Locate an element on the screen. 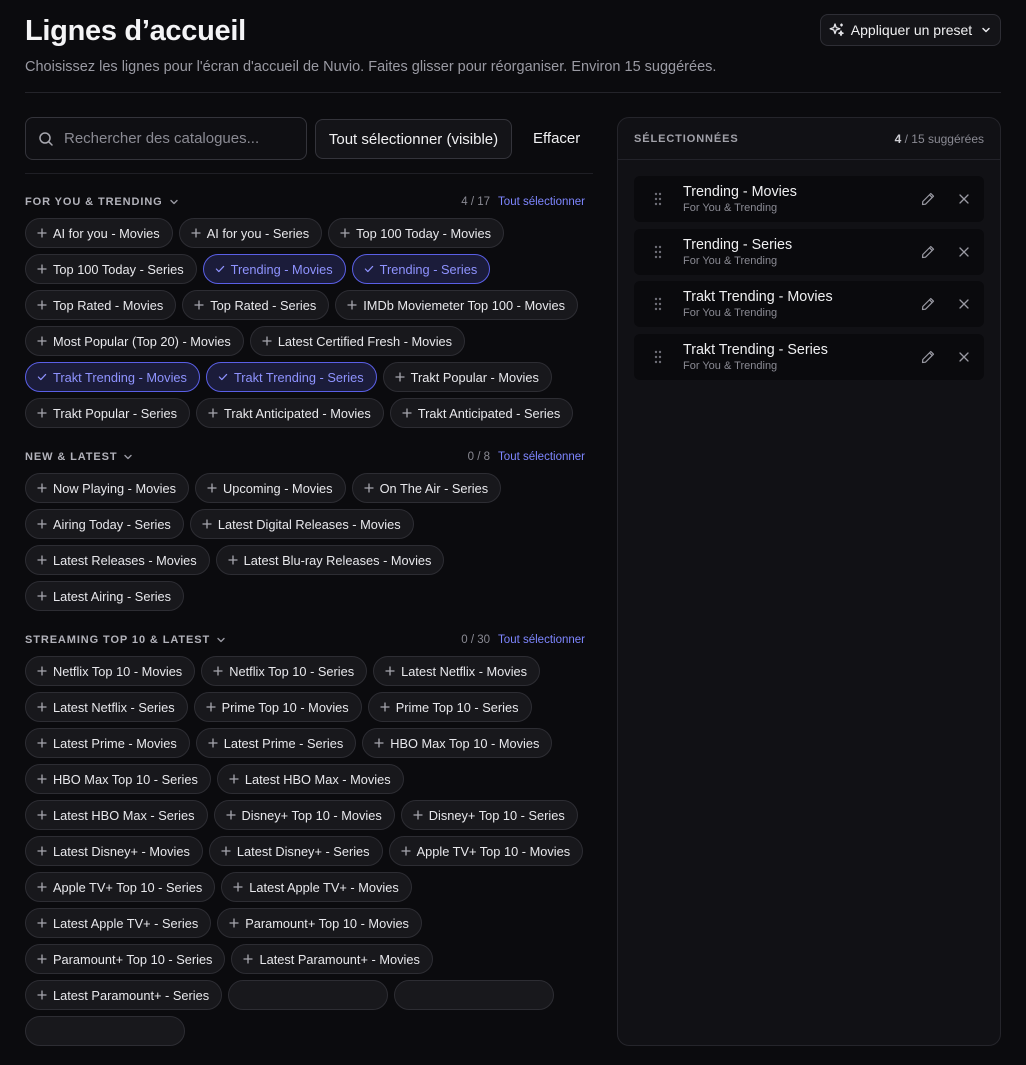 The height and width of the screenshot is (1065, 1026). chip-label: Latest Netflix - Movies is located at coordinates (464, 671).